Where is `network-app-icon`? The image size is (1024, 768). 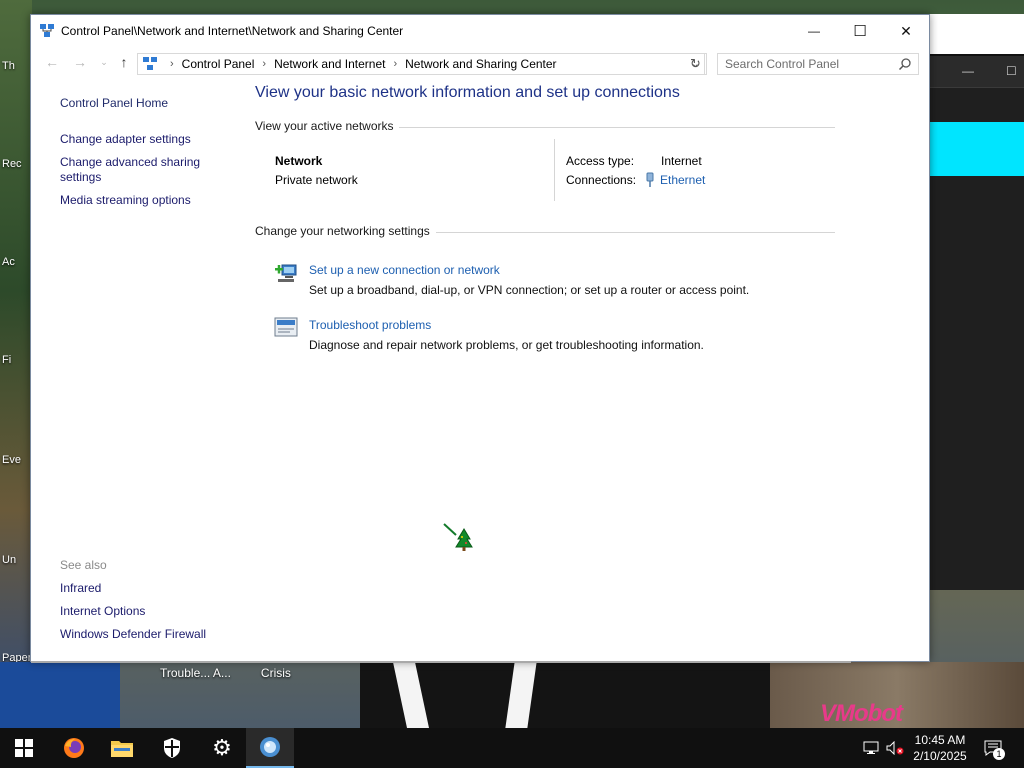 network-app-icon is located at coordinates (47, 30).